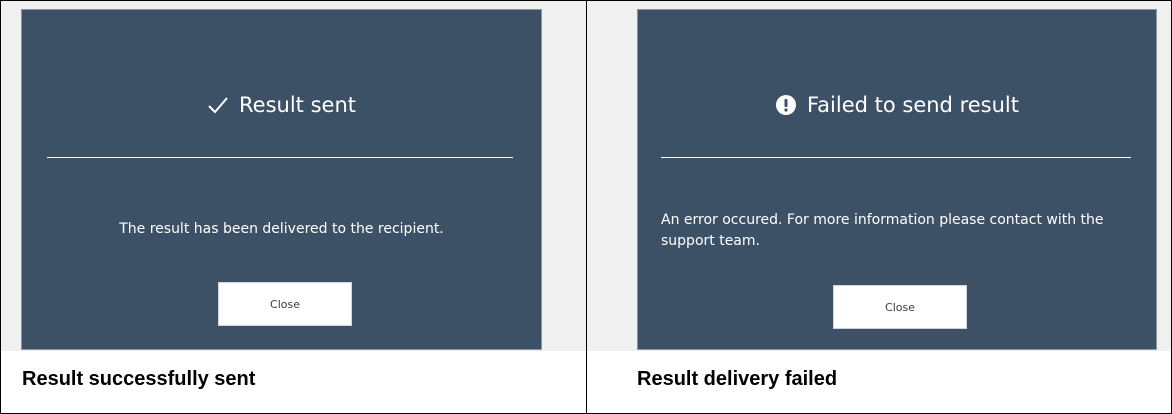  Describe the element at coordinates (297, 105) in the screenshot. I see `success-title-text: Result sent` at that location.